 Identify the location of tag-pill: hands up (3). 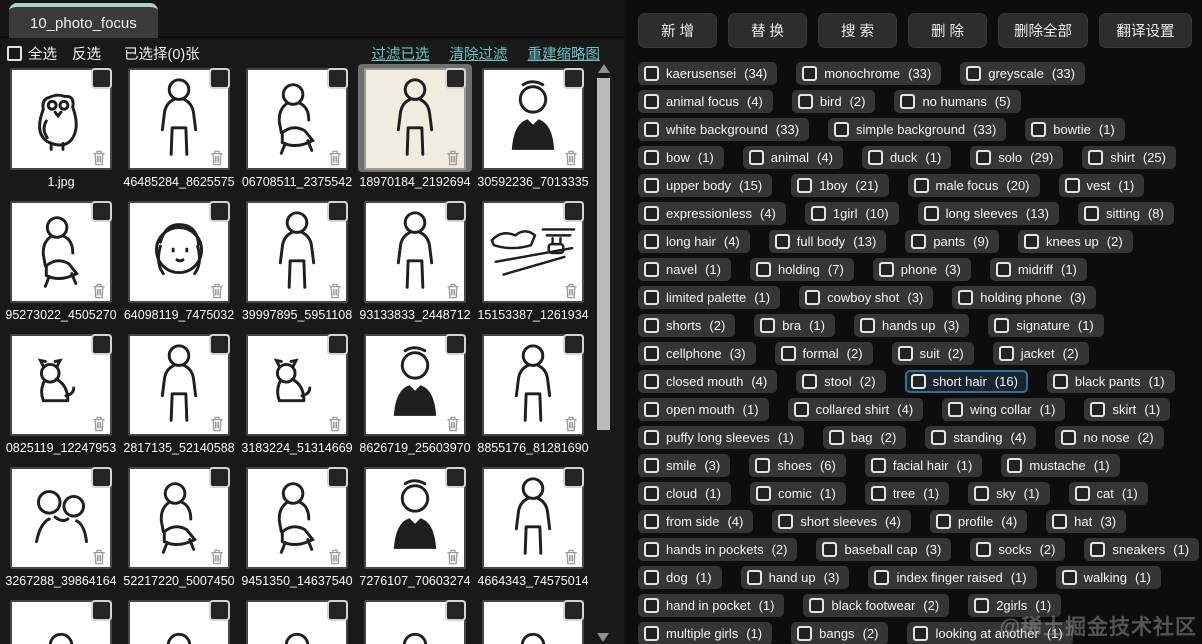
(911, 325).